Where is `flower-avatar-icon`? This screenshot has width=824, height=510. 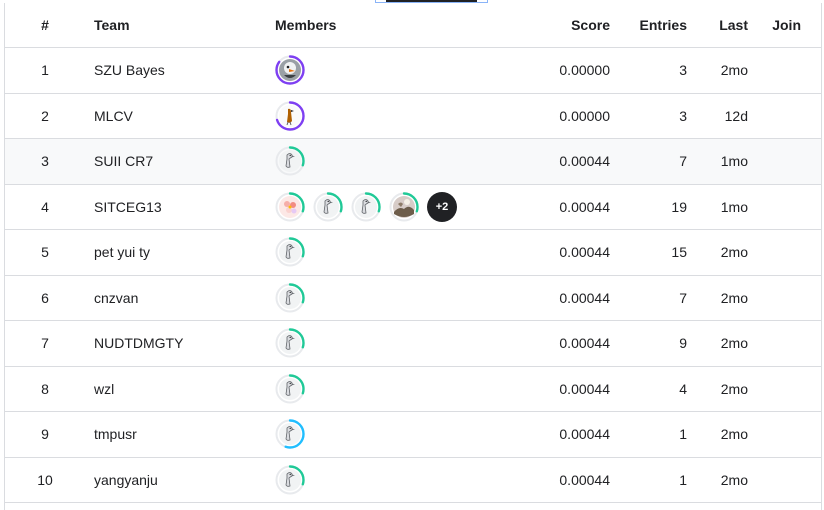 flower-avatar-icon is located at coordinates (290, 207).